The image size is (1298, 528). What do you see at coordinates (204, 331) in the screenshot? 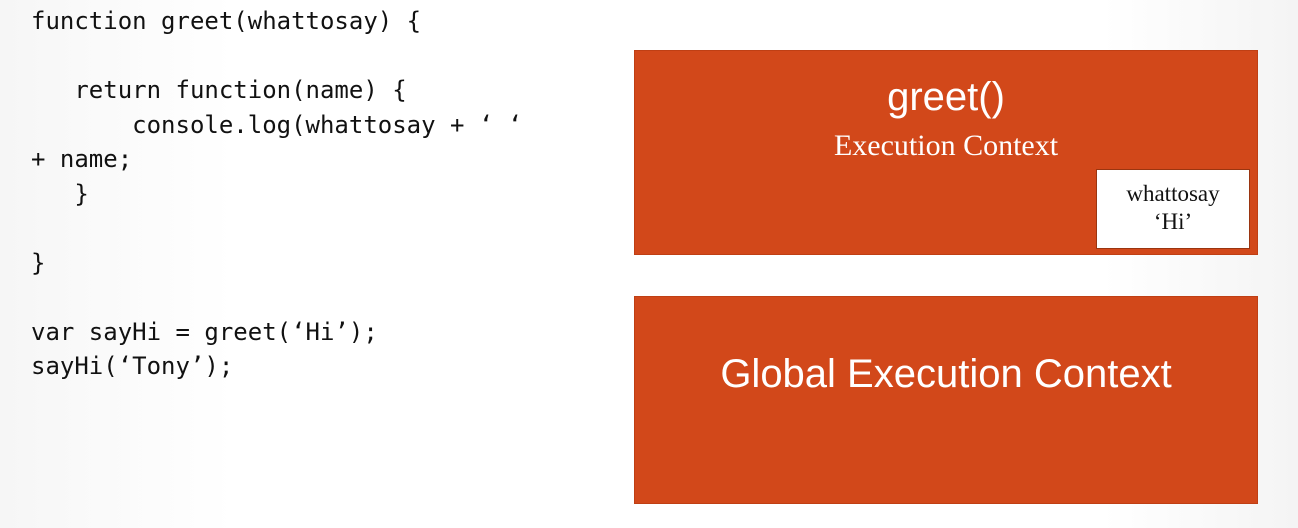
I see `code-line: var sayHi = greet(‘Hi’);` at bounding box center [204, 331].